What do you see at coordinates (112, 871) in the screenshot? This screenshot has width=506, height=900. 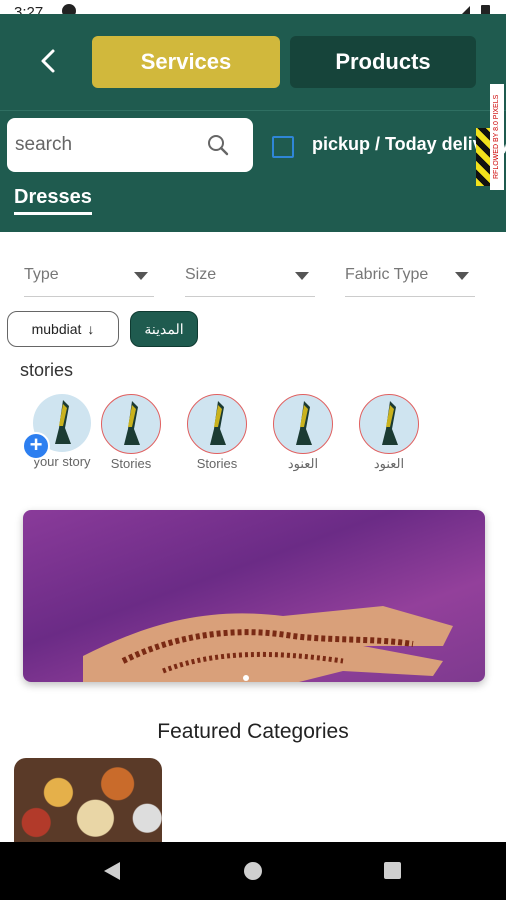 I see `nav-back-icon` at bounding box center [112, 871].